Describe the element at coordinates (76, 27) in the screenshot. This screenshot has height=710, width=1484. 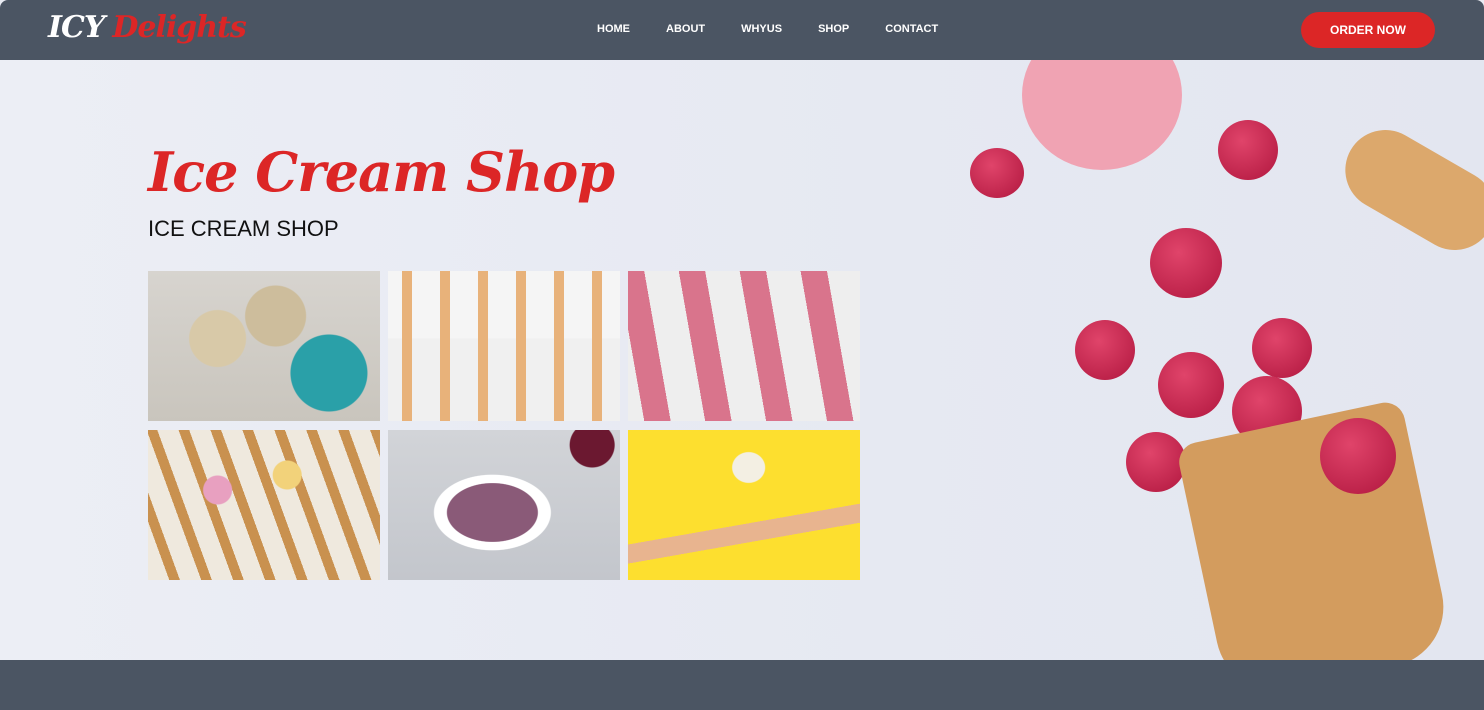
I see `logo-icy: ICY` at that location.